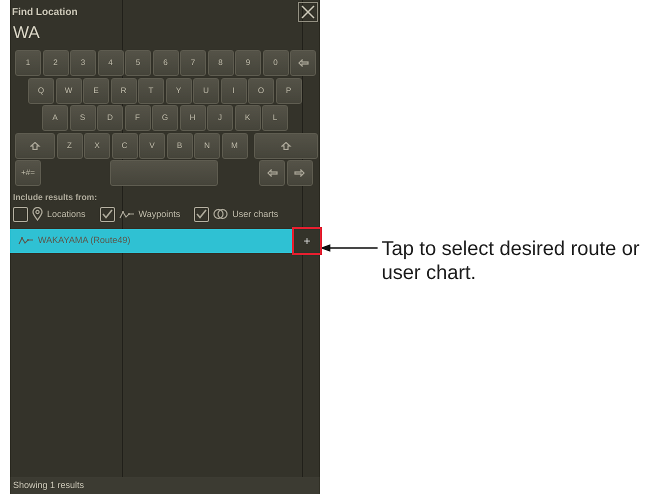 This screenshot has width=646, height=494. What do you see at coordinates (165, 118) in the screenshot?
I see `keyboard-key: G` at bounding box center [165, 118].